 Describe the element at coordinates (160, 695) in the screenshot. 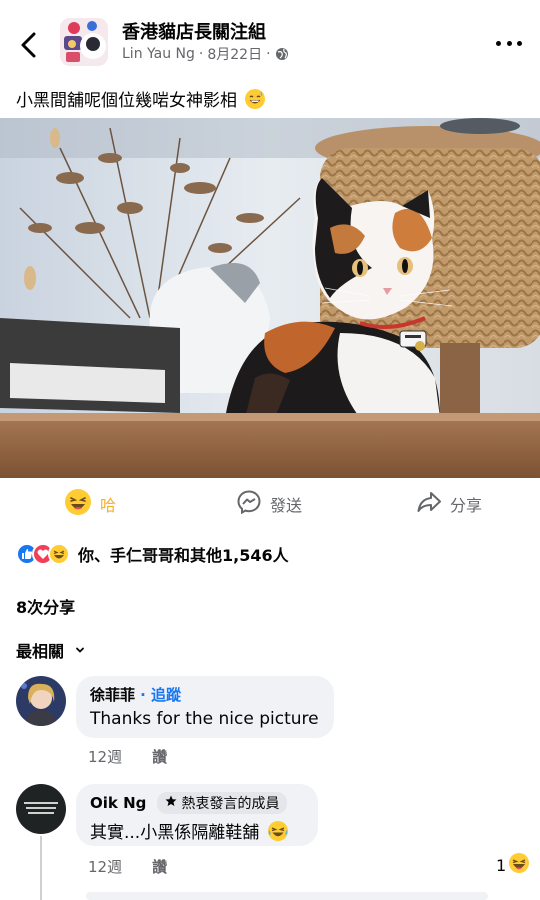

I see `follow-link: · 追蹤` at that location.